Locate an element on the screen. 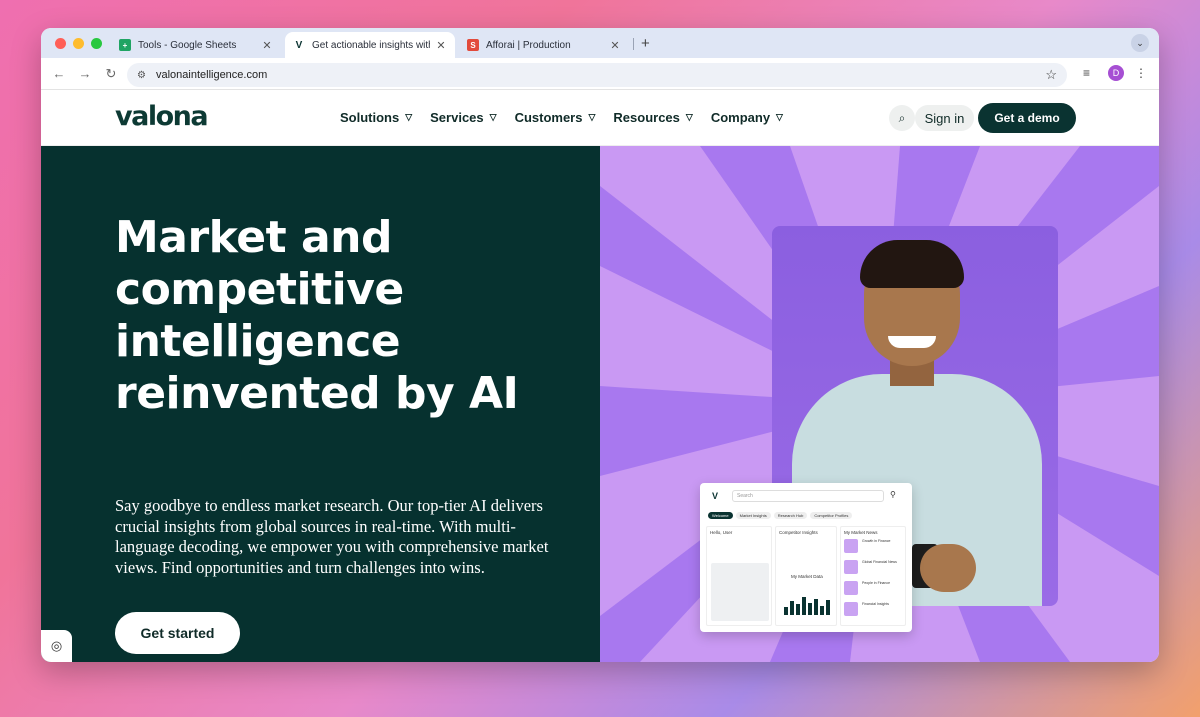  nav-label: Customers is located at coordinates (548, 117).